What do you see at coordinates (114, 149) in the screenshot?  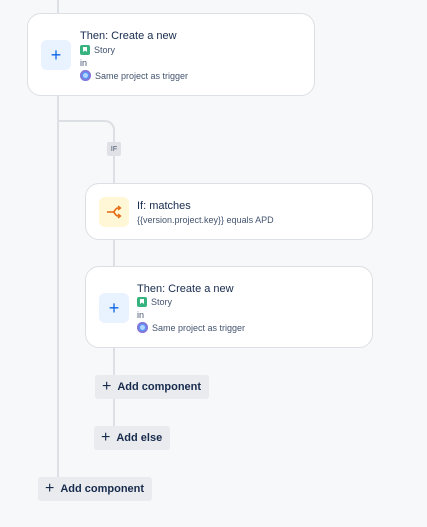 I see `if-branch-tag: IF` at bounding box center [114, 149].